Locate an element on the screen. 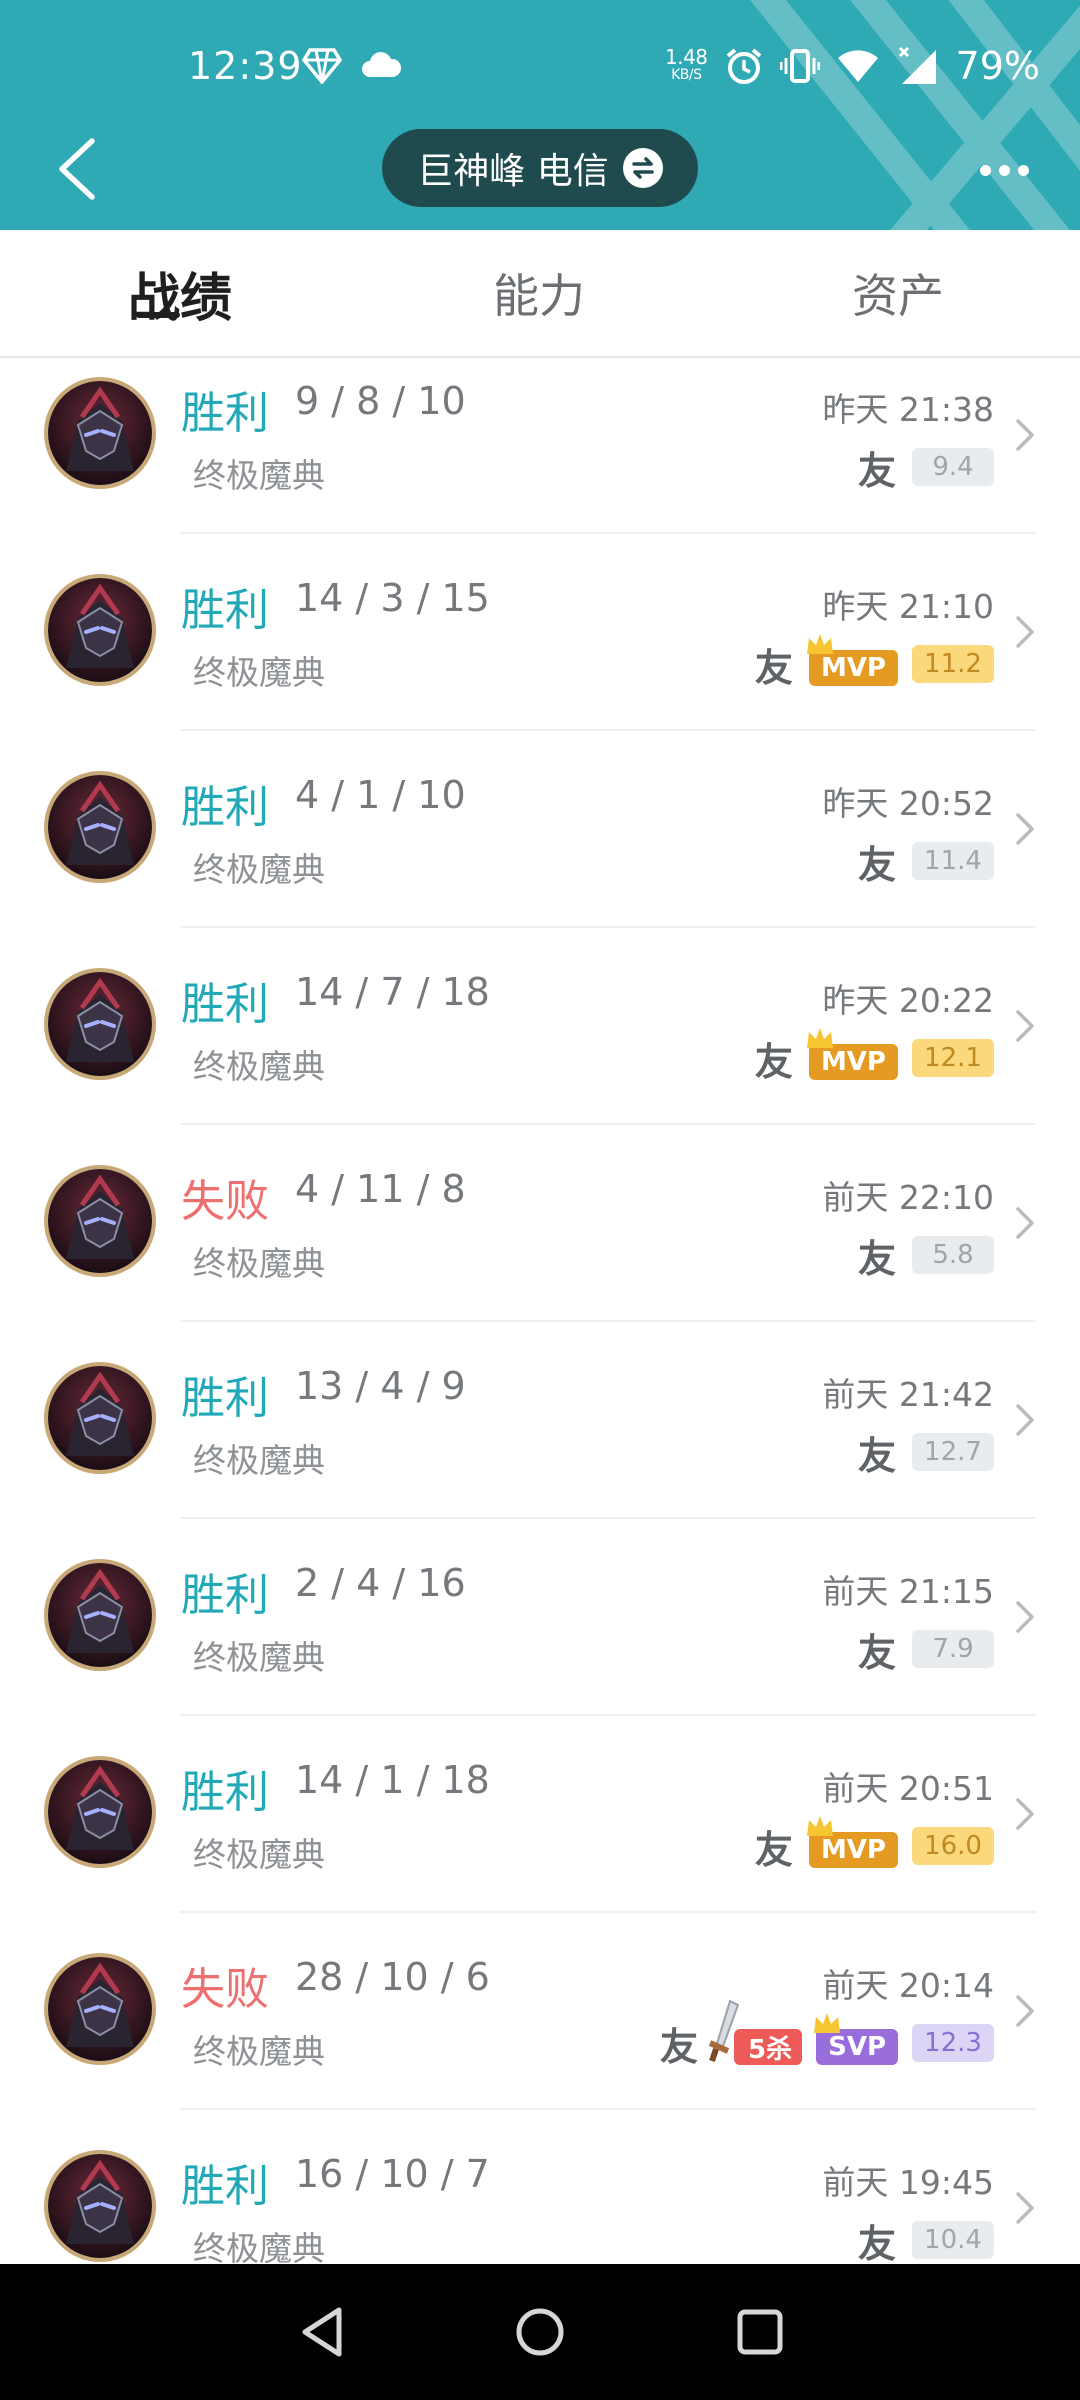 The width and height of the screenshot is (1080, 2400). system-back-button is located at coordinates (322, 2332).